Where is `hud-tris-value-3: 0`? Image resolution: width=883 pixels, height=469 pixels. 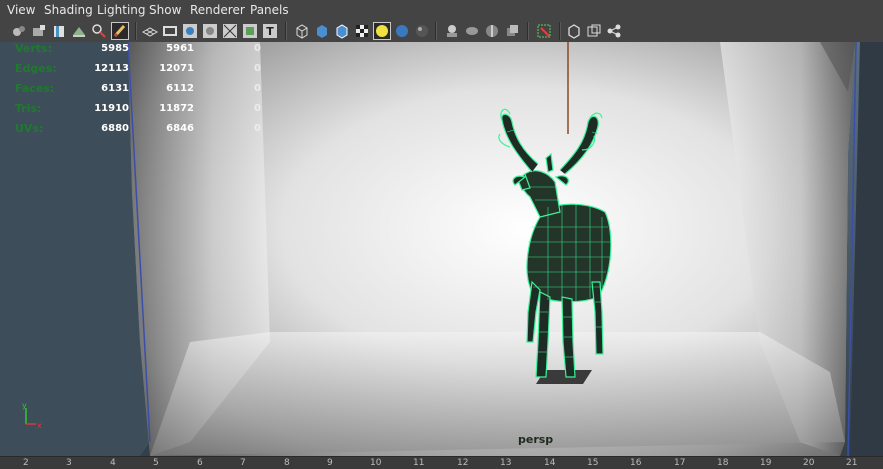
hud-tris-value-3: 0 is located at coordinates (257, 108).